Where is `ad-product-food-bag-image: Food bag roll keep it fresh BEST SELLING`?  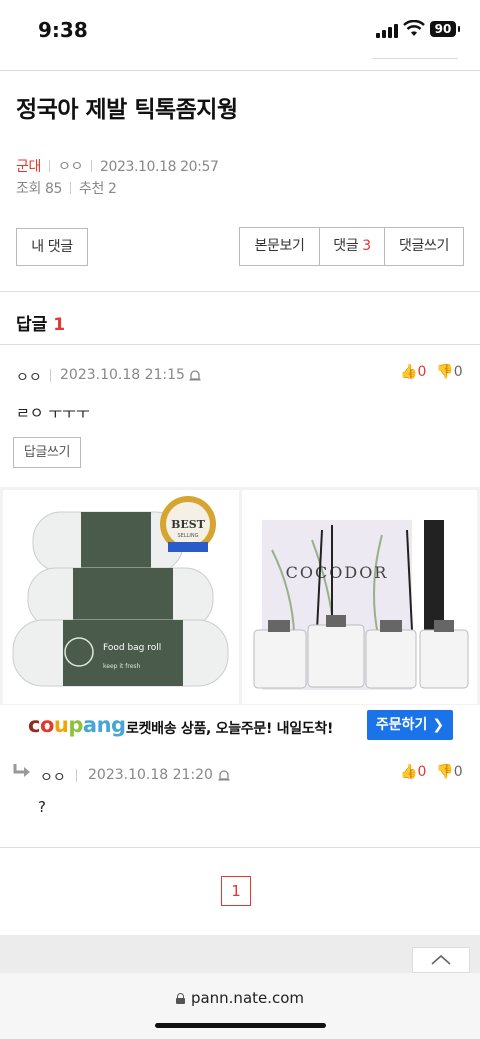 ad-product-food-bag-image: Food bag roll keep it fresh BEST SELLING is located at coordinates (121, 597).